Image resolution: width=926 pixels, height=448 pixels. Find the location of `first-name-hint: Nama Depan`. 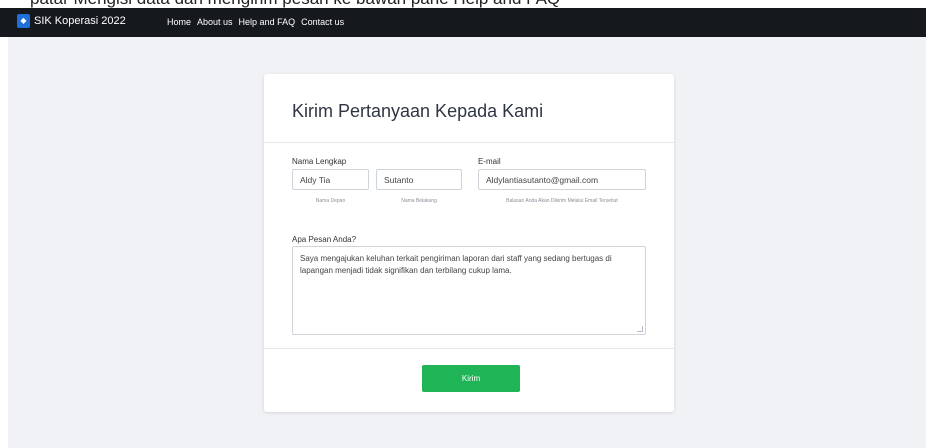

first-name-hint: Nama Depan is located at coordinates (330, 201).